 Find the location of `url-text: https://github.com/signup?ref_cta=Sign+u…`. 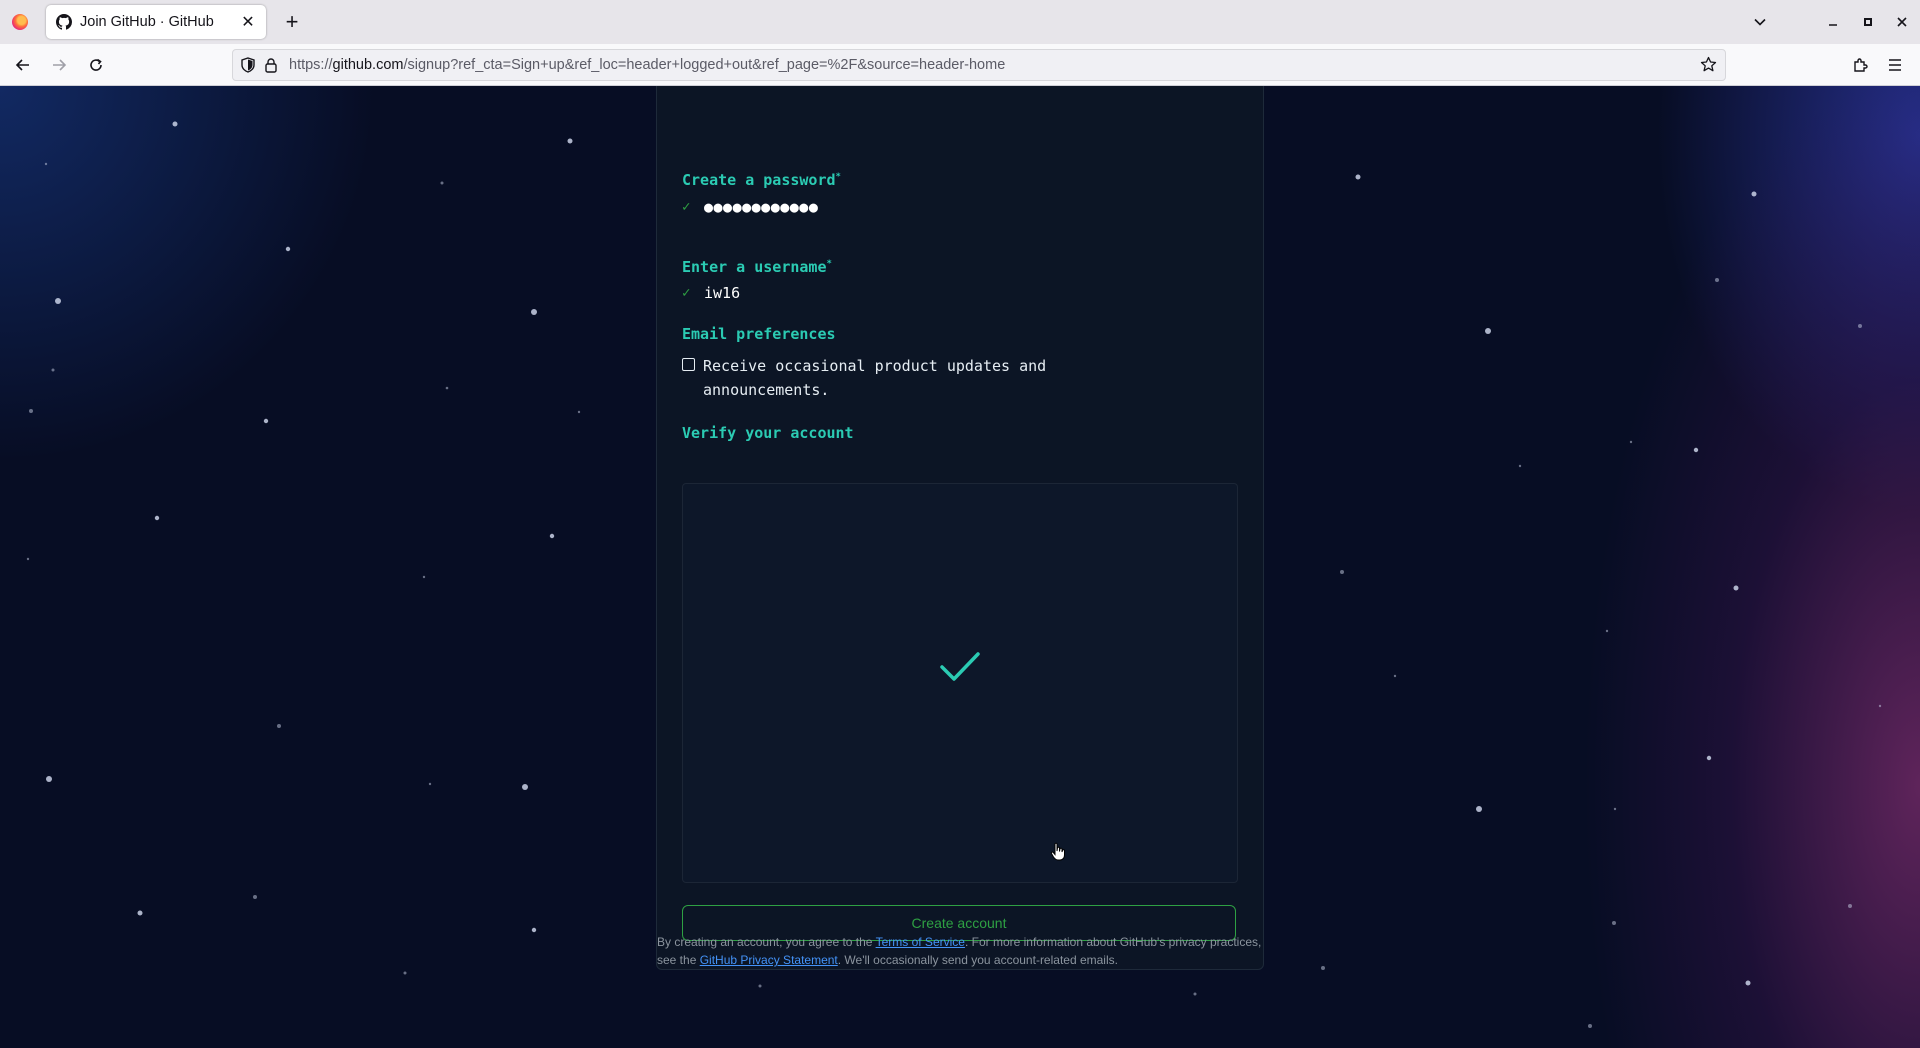

url-text: https://github.com/signup?ref_cta=Sign+u… is located at coordinates (647, 65).